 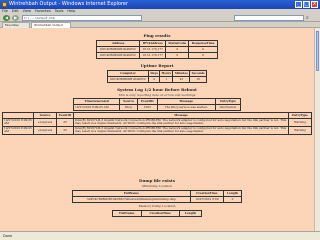 What do you see at coordinates (181, 79) in the screenshot?
I see `table-cell: 23` at bounding box center [181, 79].